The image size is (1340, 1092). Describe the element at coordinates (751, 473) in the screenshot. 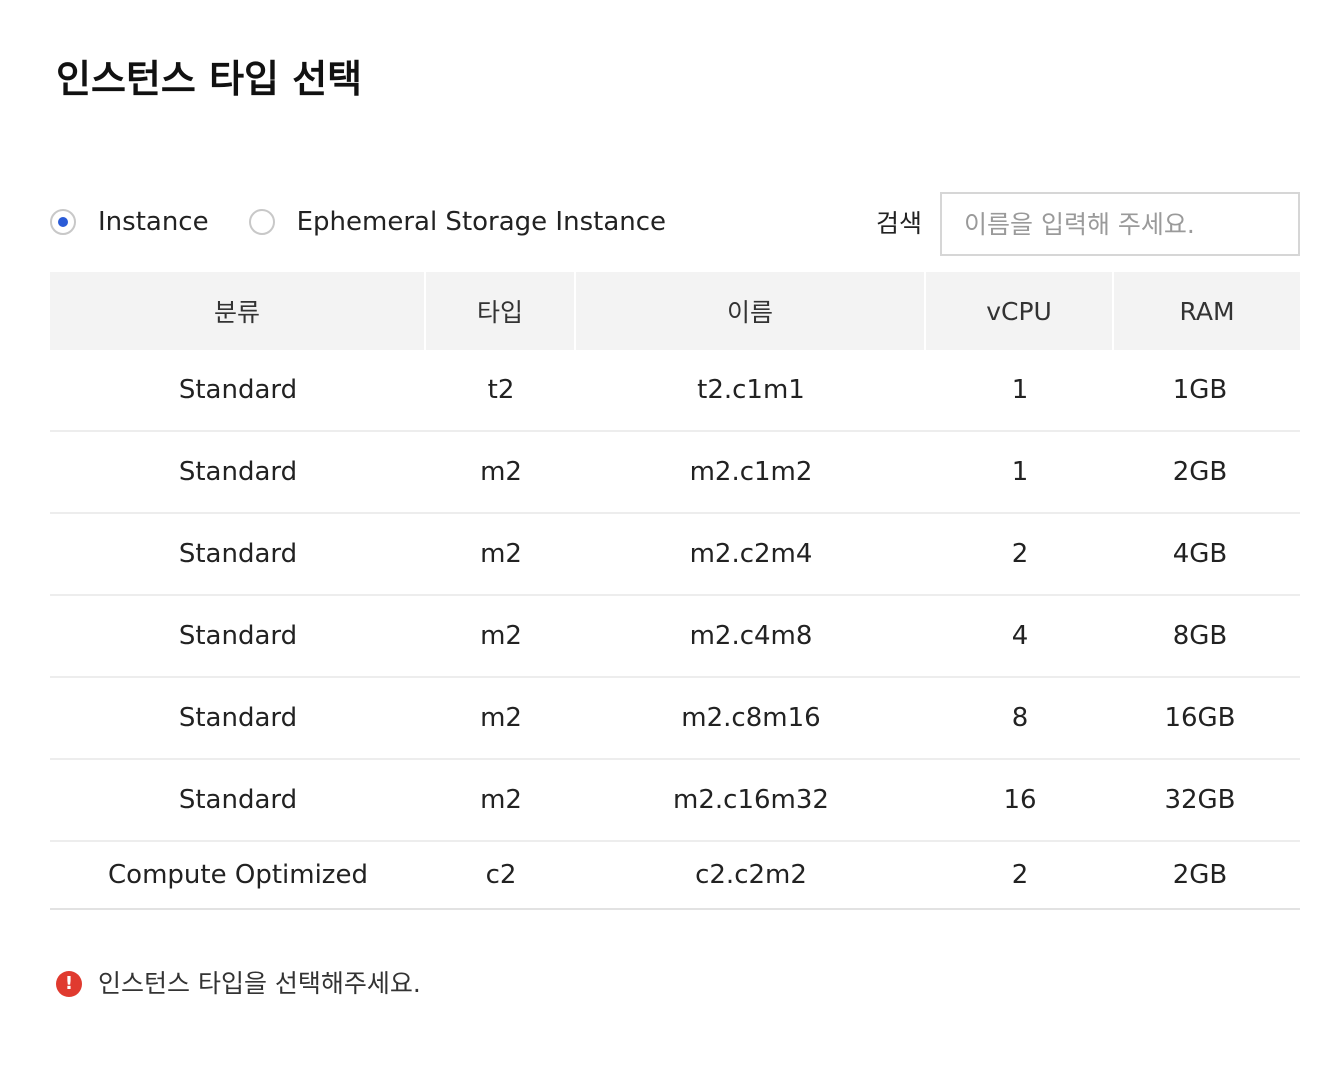

I see `cell-name: m2.c1m2` at that location.